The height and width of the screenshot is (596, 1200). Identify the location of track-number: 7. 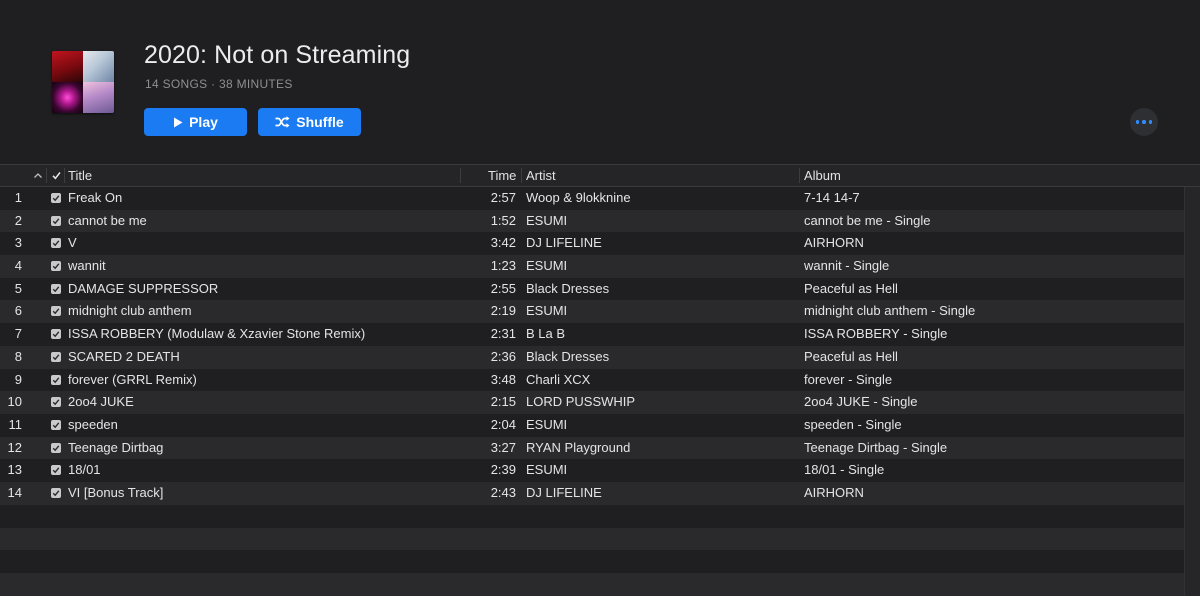
(18, 334).